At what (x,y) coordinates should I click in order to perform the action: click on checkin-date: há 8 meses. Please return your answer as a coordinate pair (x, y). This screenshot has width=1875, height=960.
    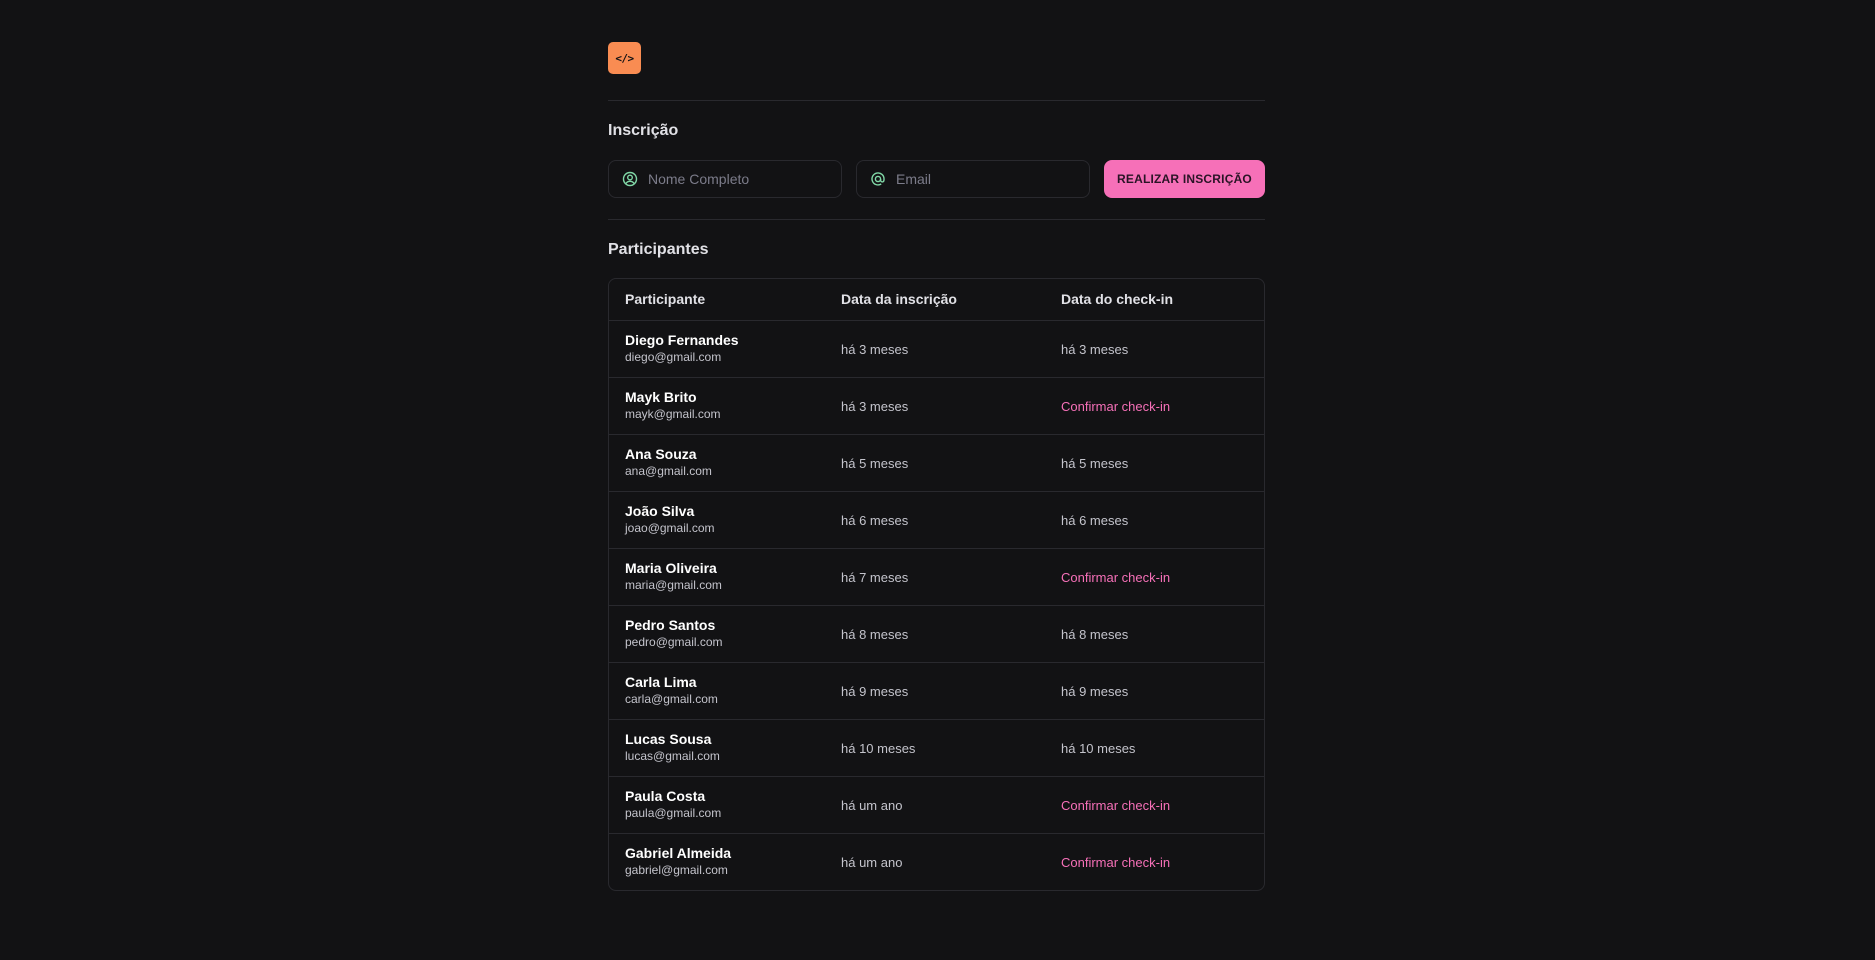
    Looking at the image, I should click on (1095, 634).